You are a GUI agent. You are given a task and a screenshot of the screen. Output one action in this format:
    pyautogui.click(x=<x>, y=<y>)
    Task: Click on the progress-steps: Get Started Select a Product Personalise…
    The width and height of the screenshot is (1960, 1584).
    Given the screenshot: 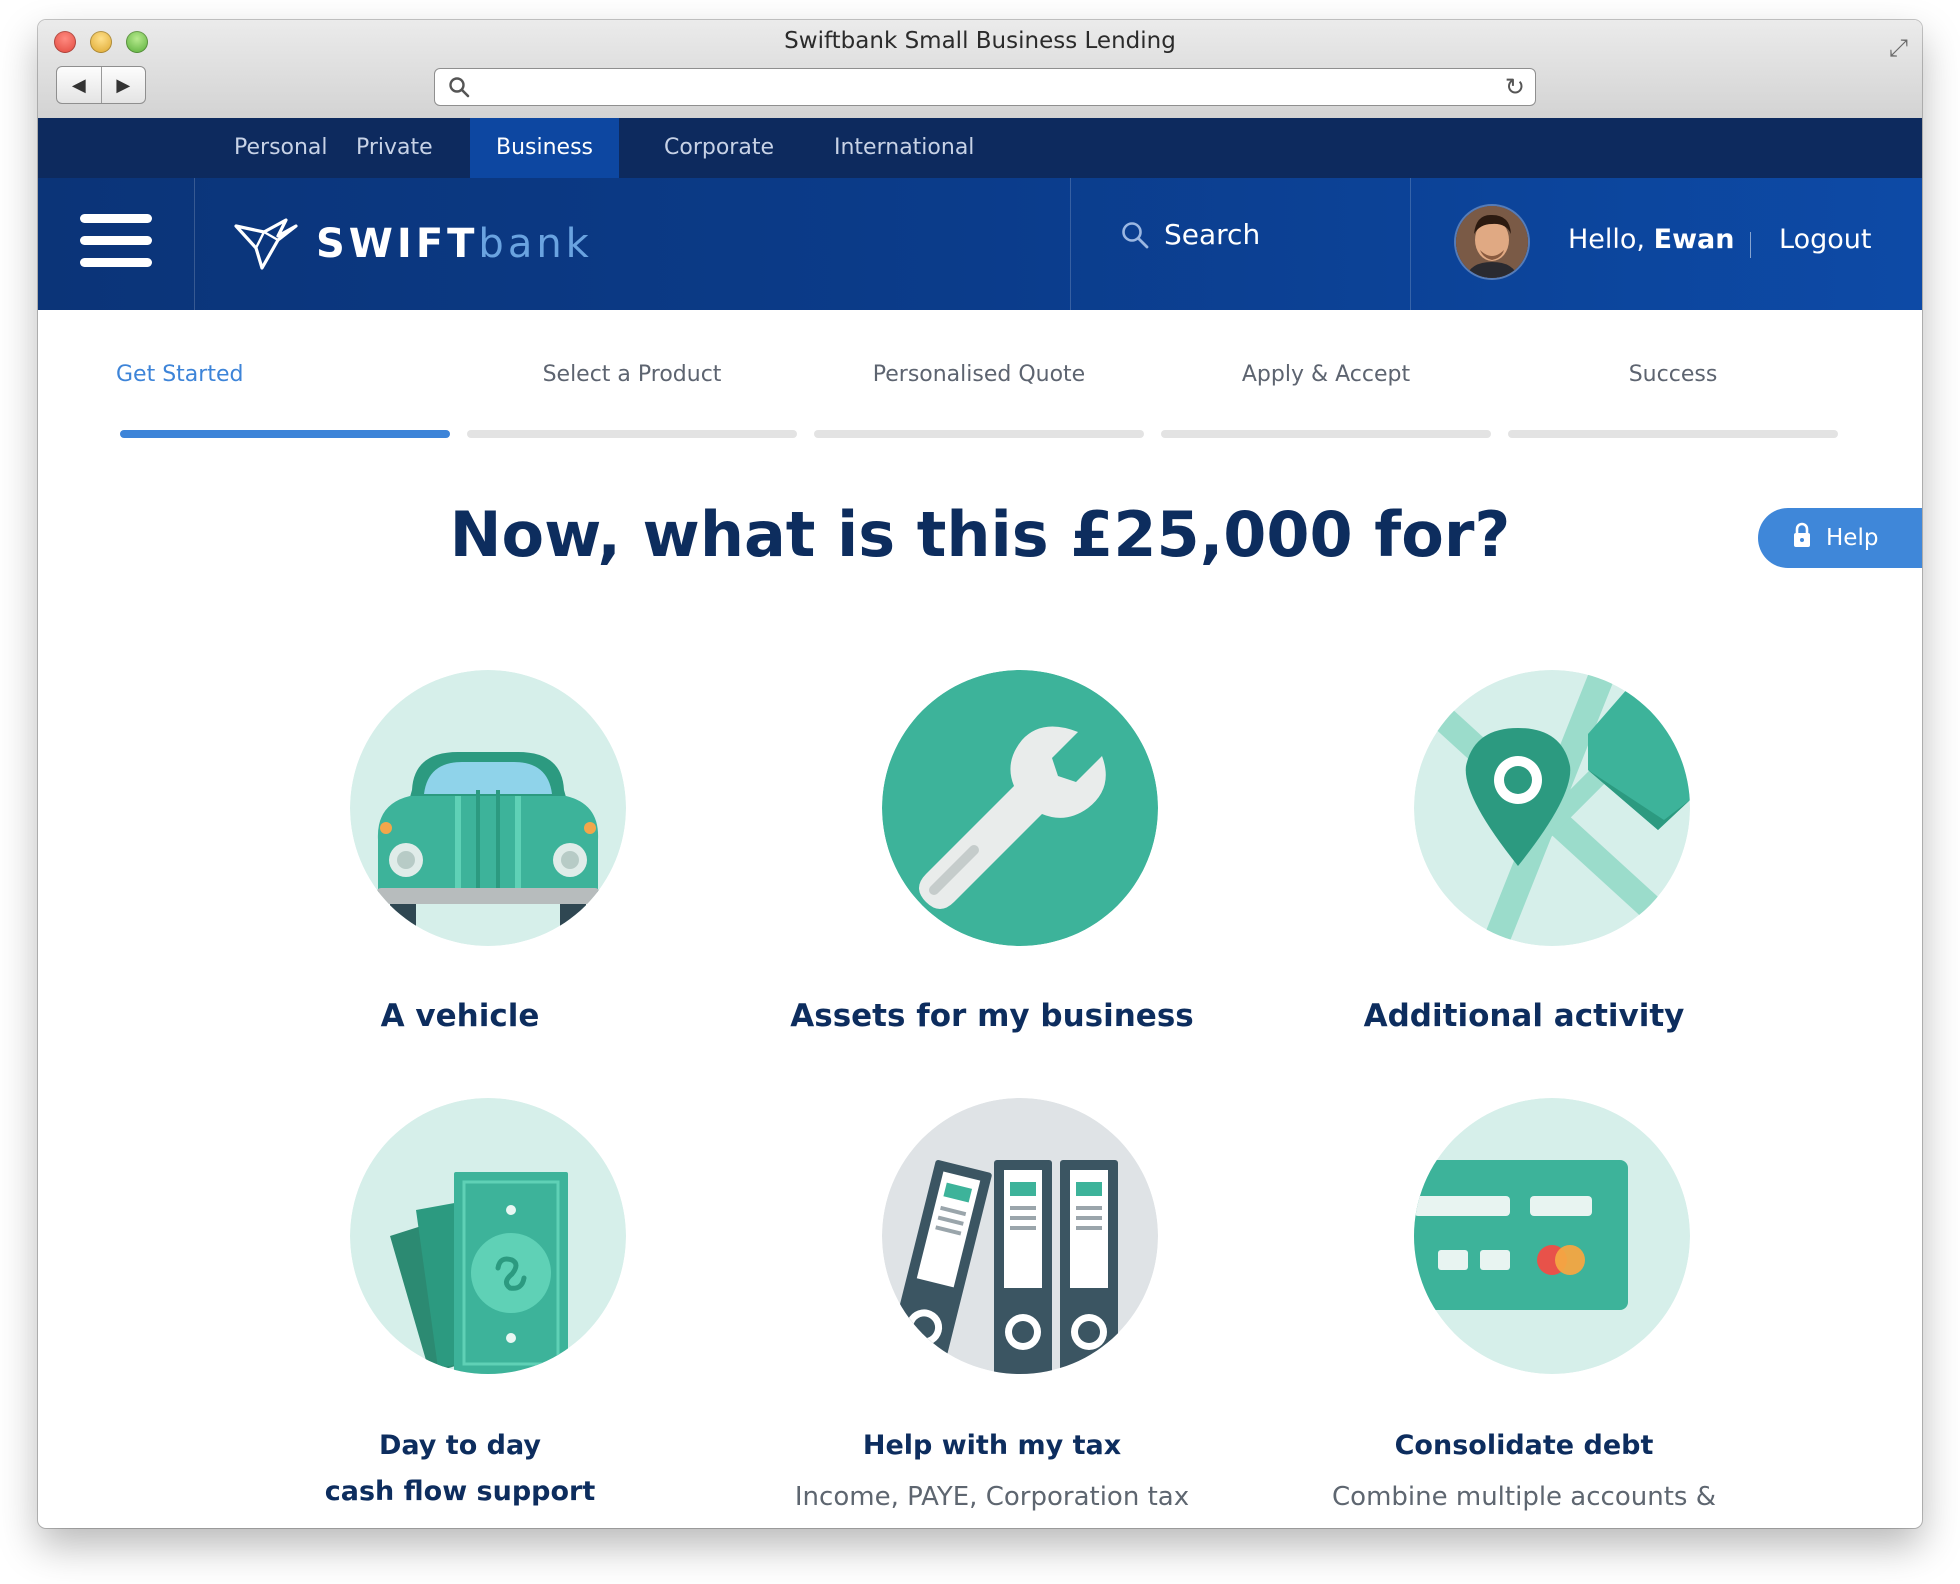 What is the action you would take?
    pyautogui.click(x=978, y=375)
    